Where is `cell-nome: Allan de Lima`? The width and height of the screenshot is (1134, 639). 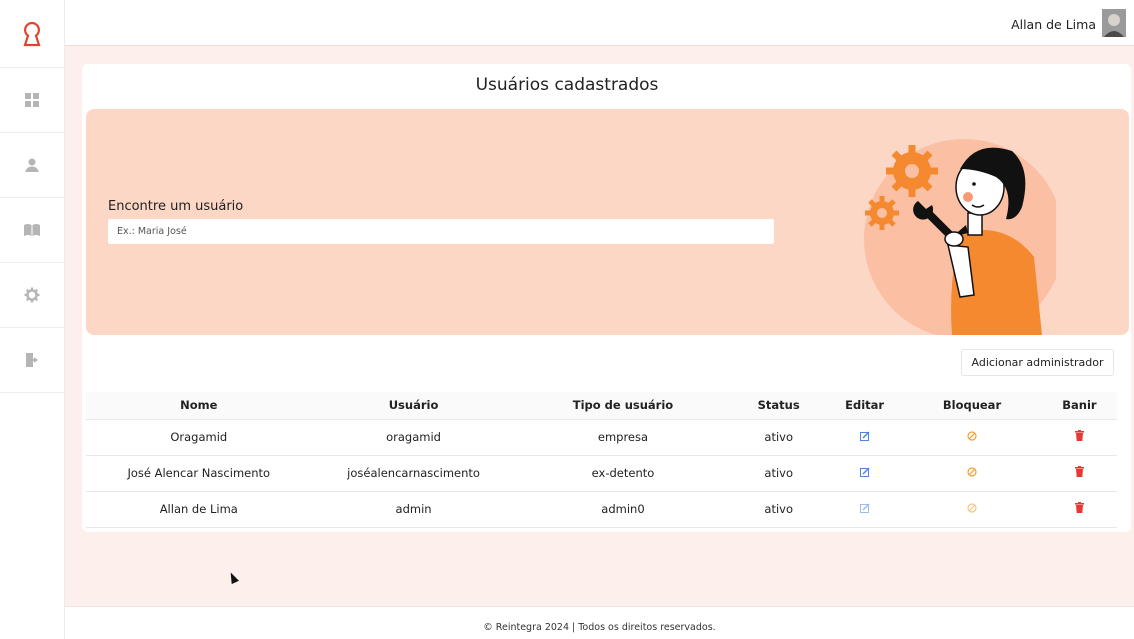
cell-nome: Allan de Lima is located at coordinates (199, 509).